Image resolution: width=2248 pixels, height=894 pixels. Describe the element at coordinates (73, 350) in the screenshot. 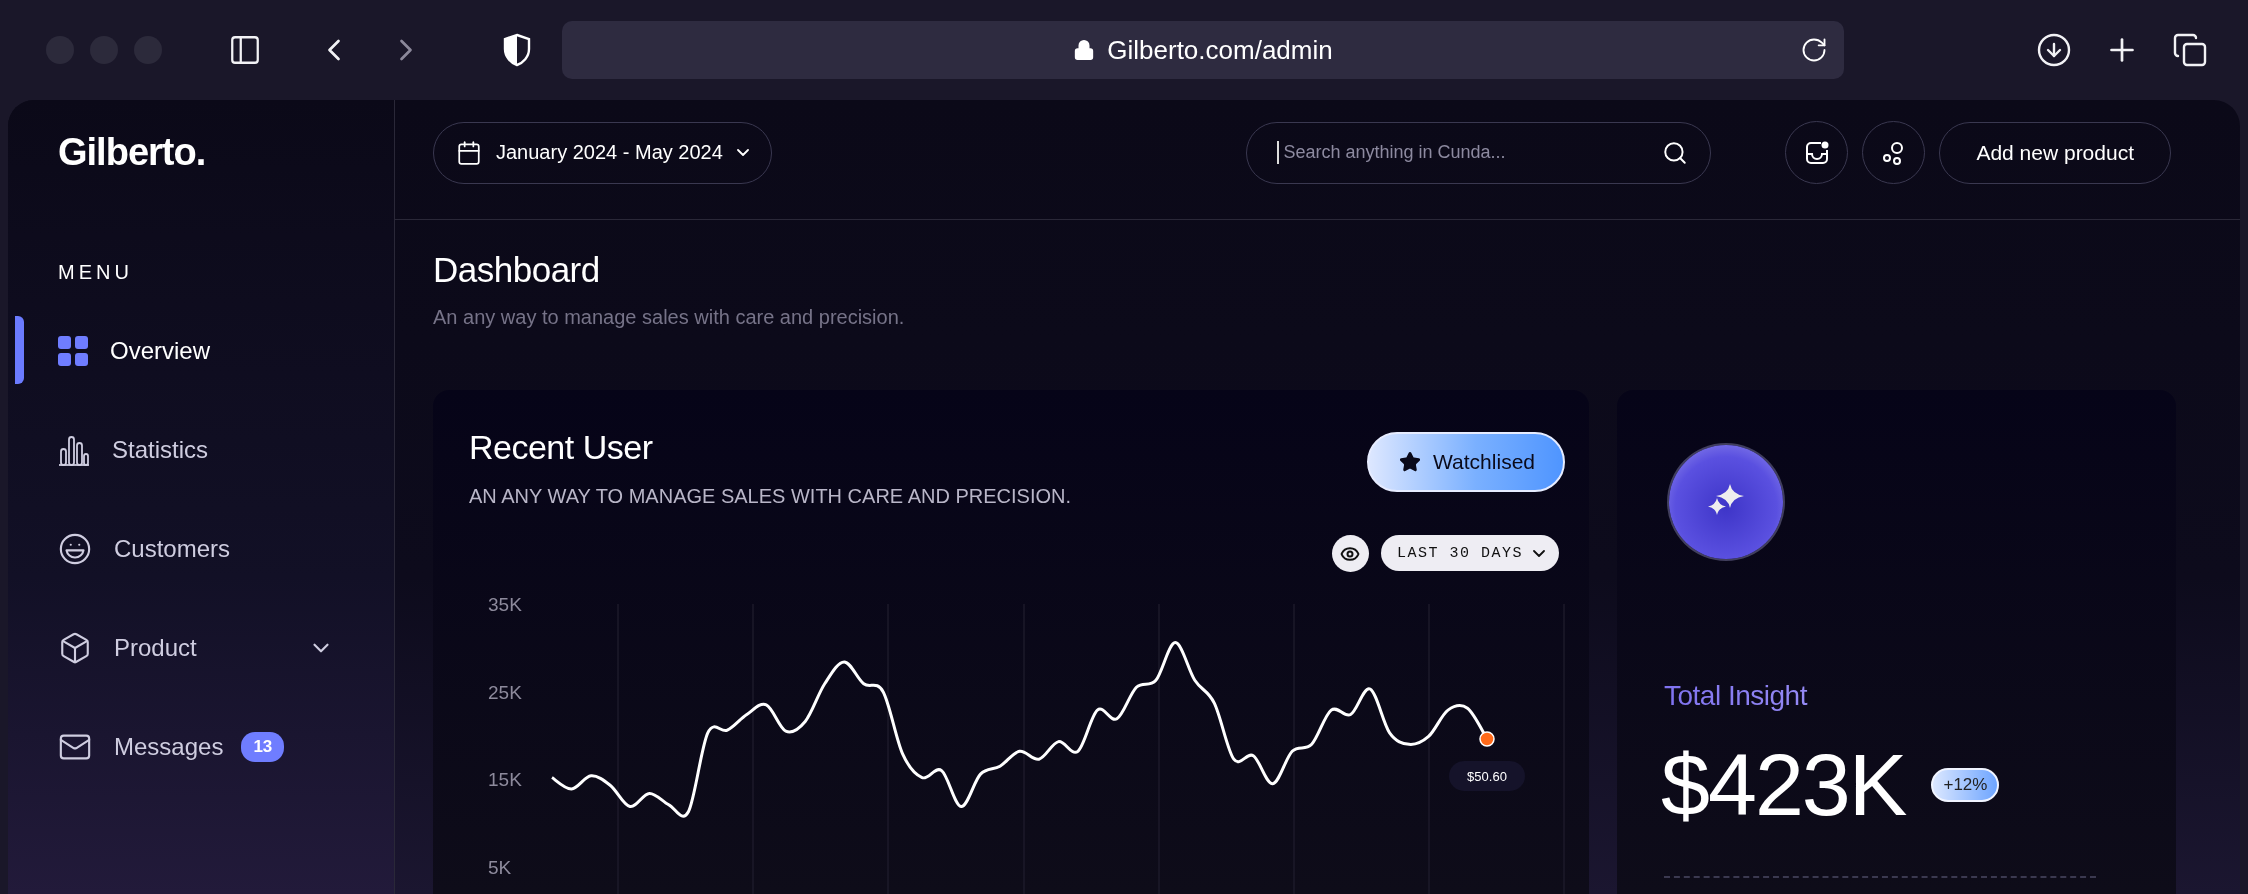

I see `grid-icon` at that location.